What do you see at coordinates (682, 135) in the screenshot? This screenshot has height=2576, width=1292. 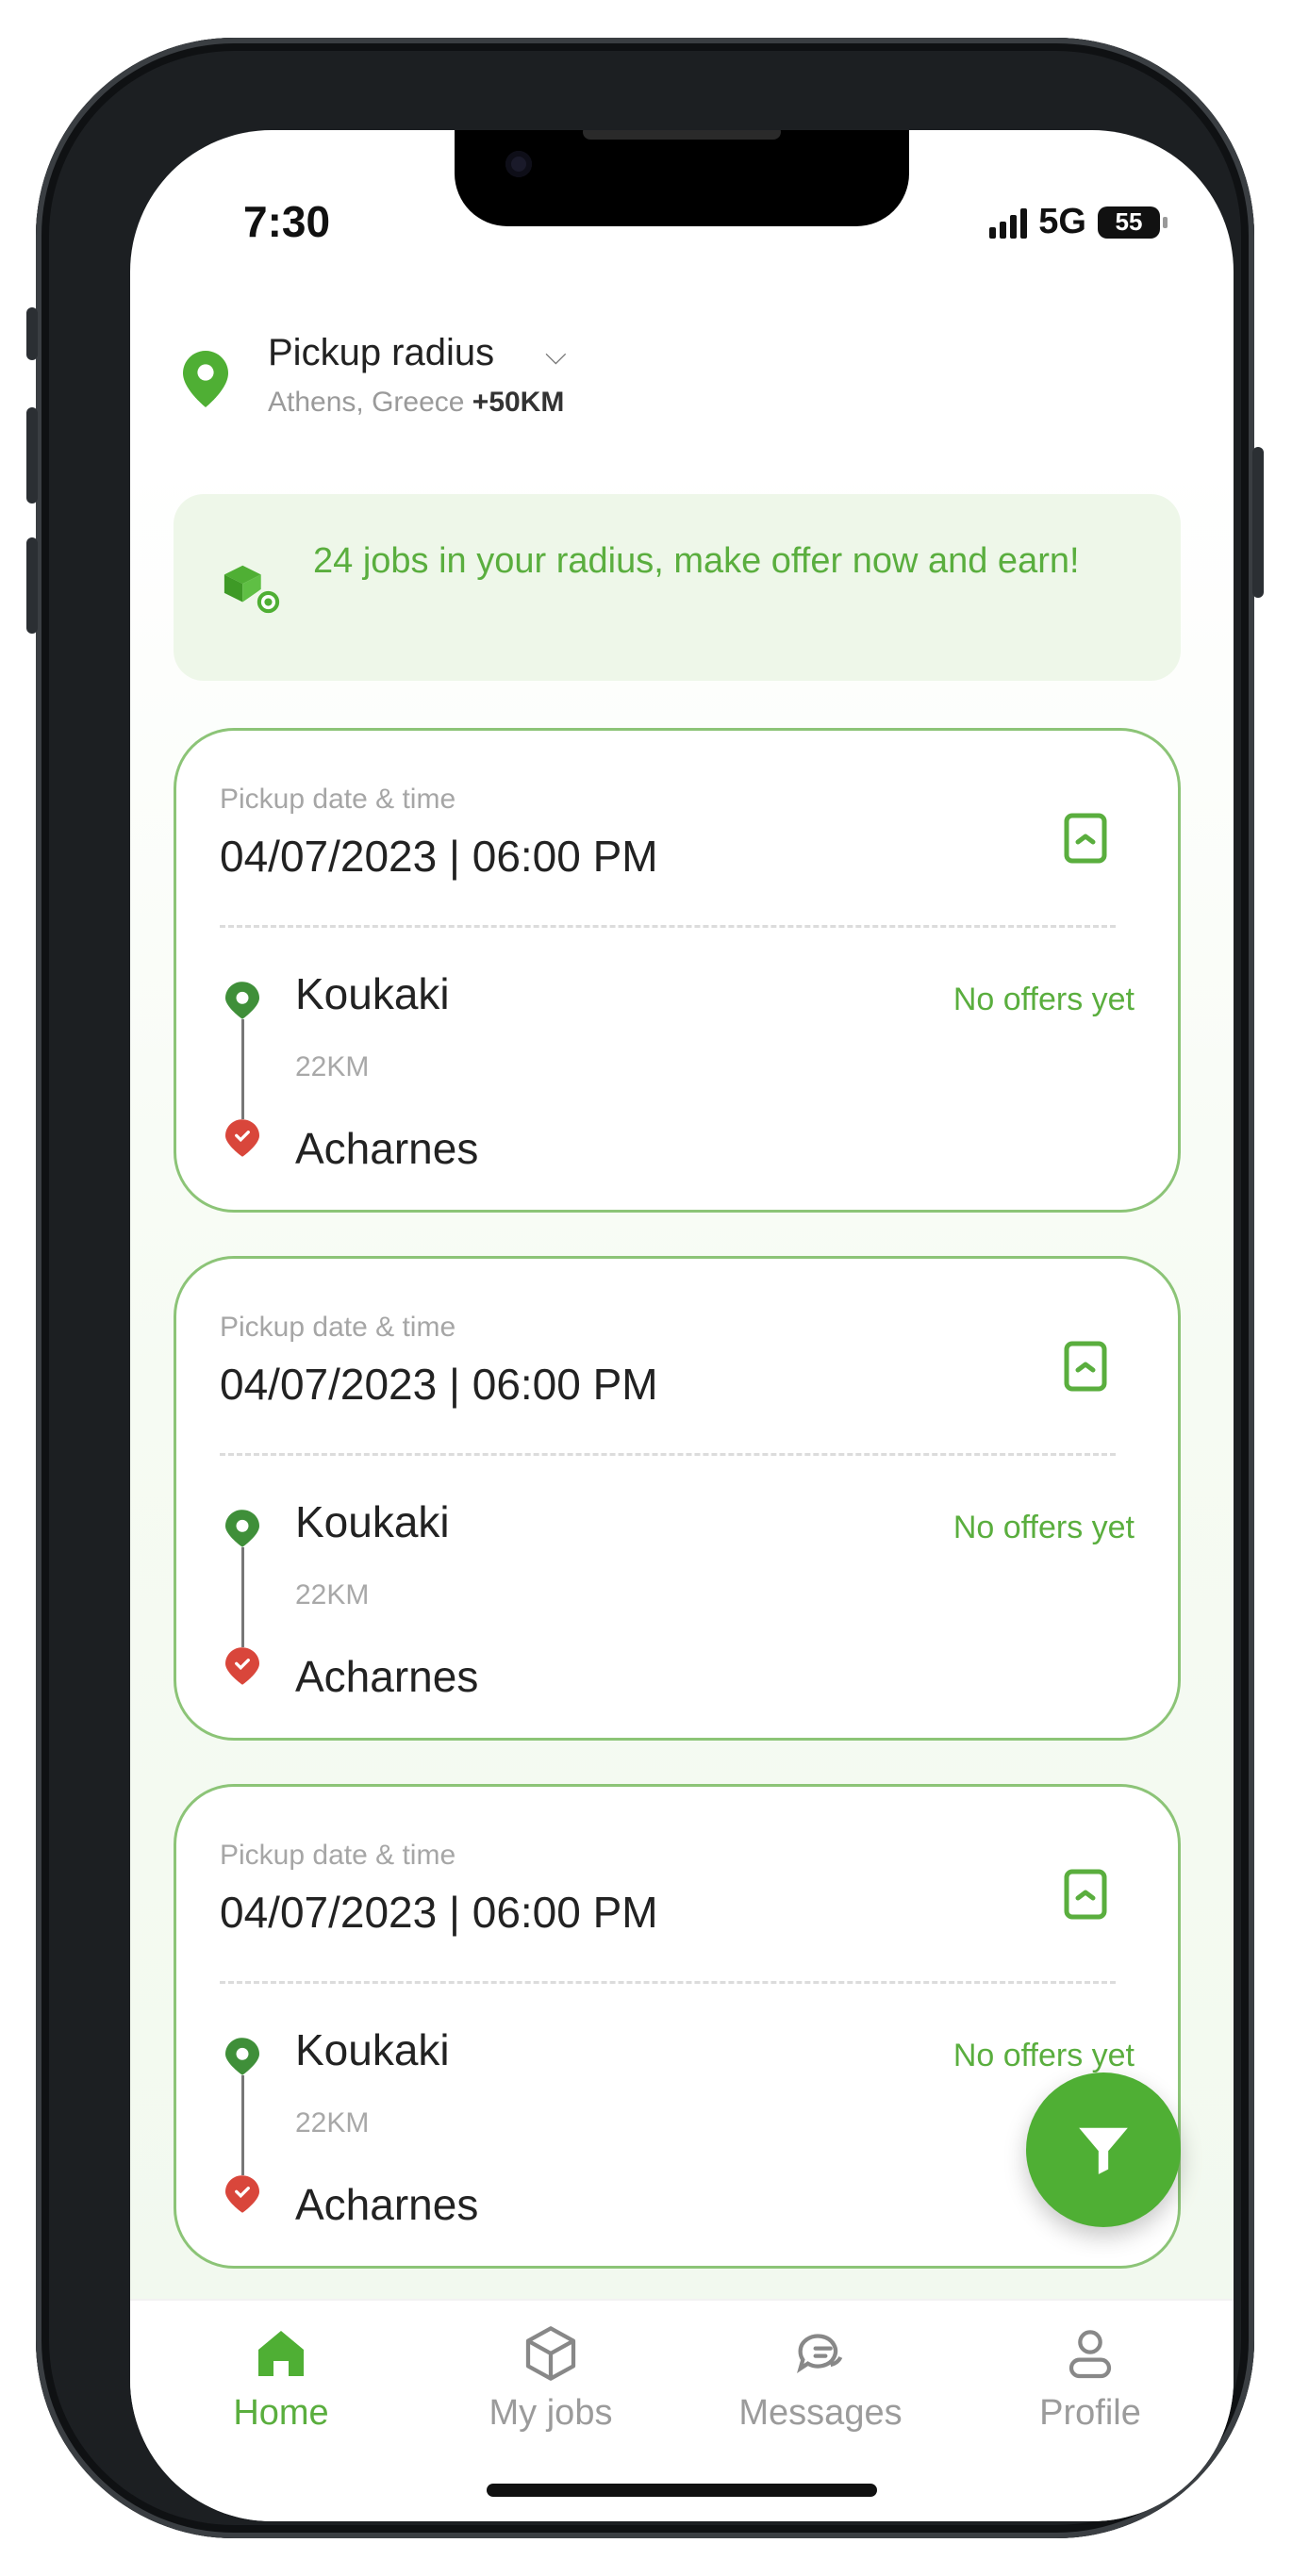 I see `speaker` at bounding box center [682, 135].